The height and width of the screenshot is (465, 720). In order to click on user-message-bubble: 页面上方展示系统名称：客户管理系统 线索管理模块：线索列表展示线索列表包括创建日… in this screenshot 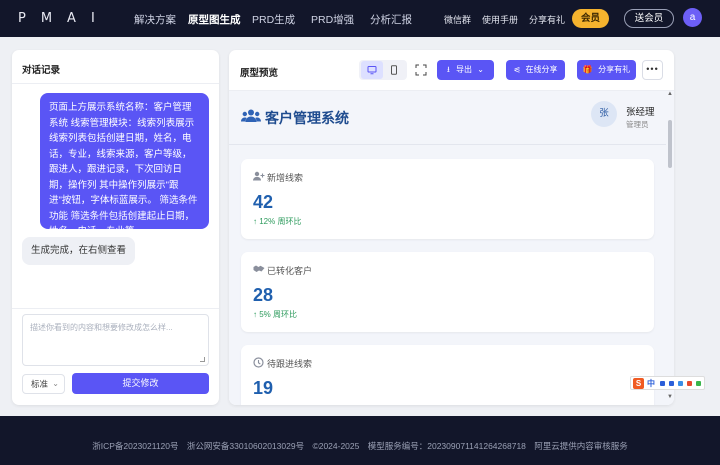, I will do `click(124, 165)`.